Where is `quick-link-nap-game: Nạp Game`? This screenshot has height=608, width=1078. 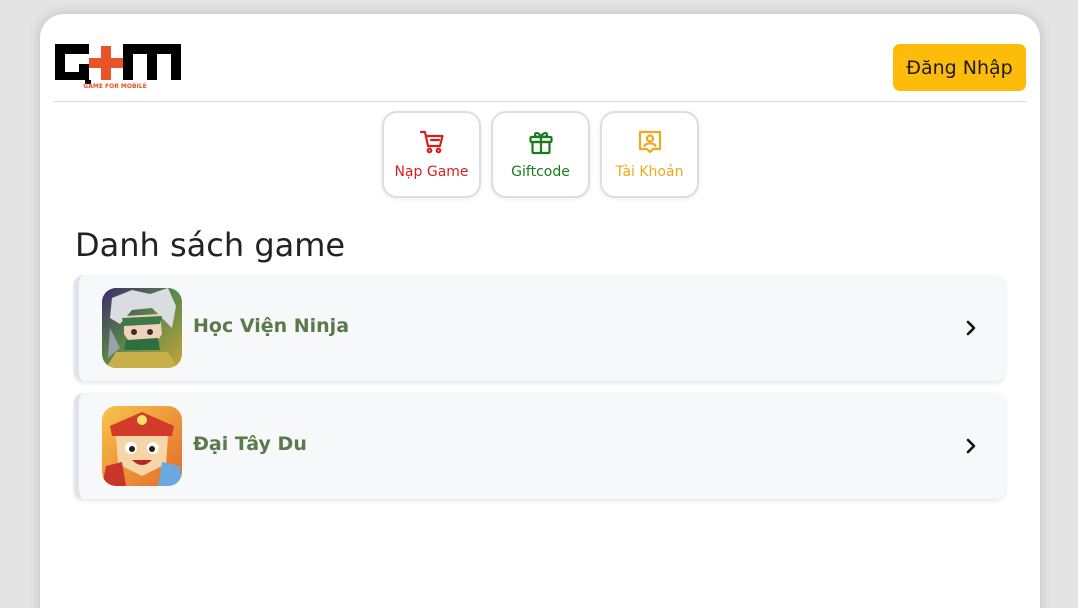 quick-link-nap-game: Nạp Game is located at coordinates (431, 154).